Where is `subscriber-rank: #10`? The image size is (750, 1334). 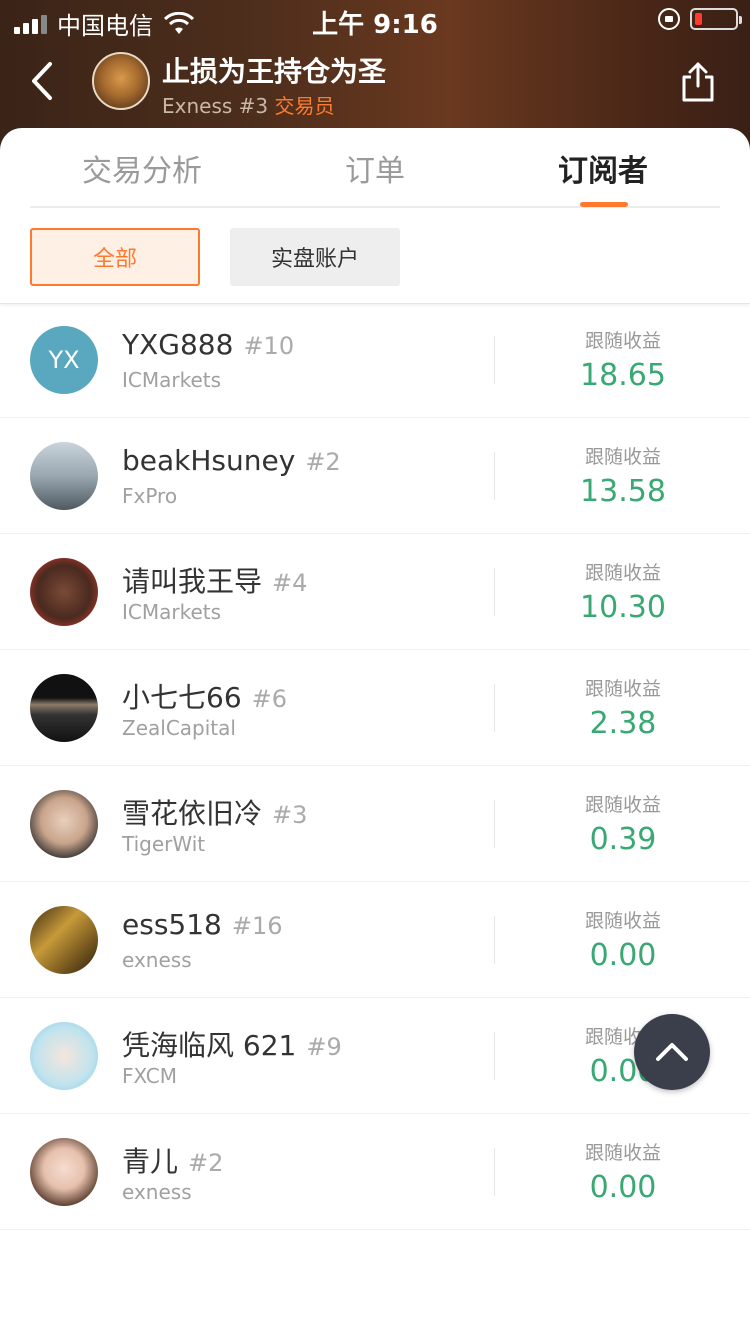 subscriber-rank: #10 is located at coordinates (269, 346).